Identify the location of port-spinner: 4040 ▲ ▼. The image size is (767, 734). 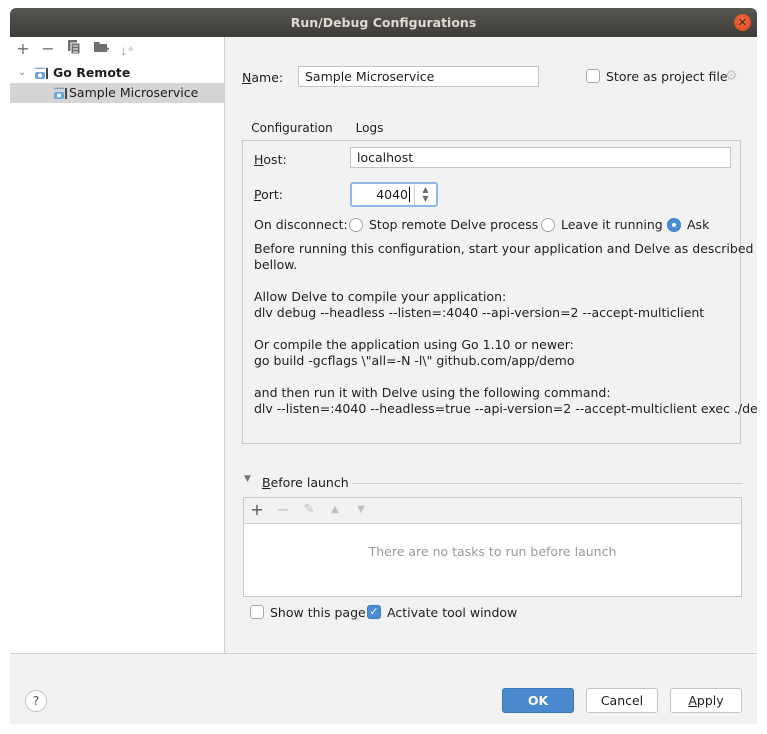
(394, 194).